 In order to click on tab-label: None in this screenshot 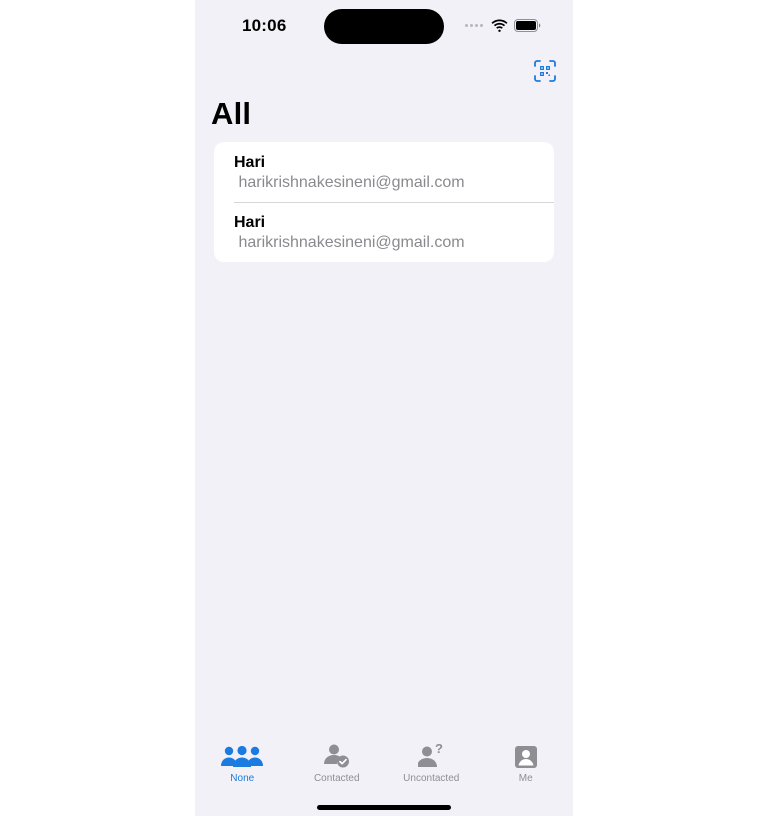, I will do `click(242, 778)`.